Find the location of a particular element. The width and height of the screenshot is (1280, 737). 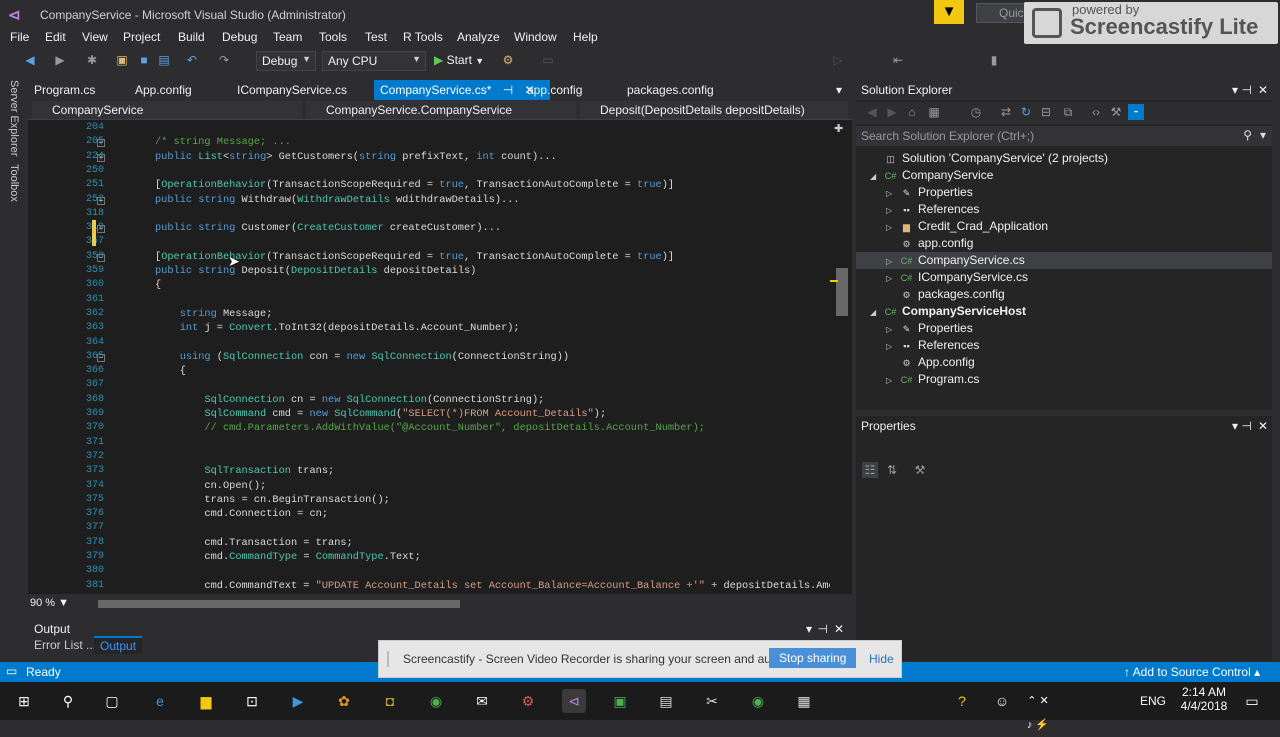

tree-item: ⚙ packages.config is located at coordinates (1064, 294).